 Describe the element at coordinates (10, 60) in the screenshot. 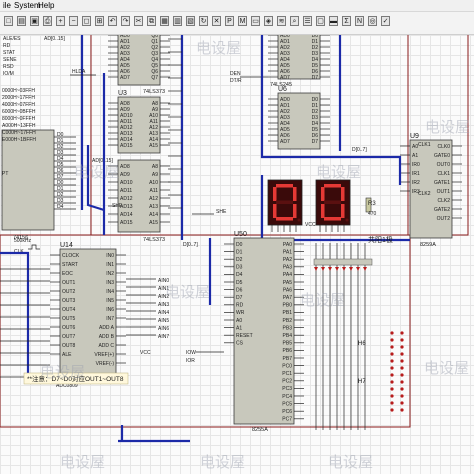

I see `u0-pin-label: SENE` at that location.